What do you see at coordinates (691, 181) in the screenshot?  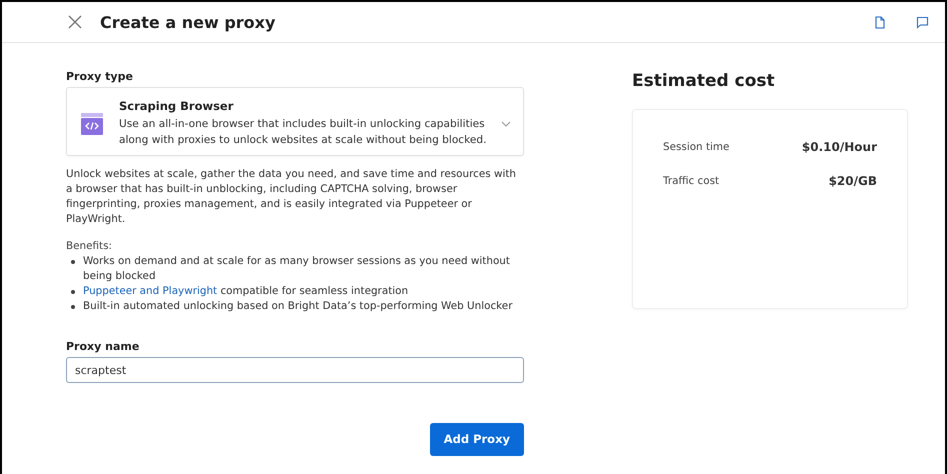 I see `cost-label: Traffic cost` at bounding box center [691, 181].